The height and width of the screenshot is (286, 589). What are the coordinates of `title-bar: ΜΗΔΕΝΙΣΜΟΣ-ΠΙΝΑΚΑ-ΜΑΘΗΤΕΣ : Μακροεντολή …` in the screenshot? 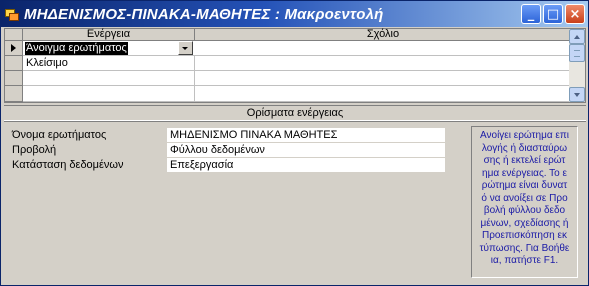 It's located at (294, 14).